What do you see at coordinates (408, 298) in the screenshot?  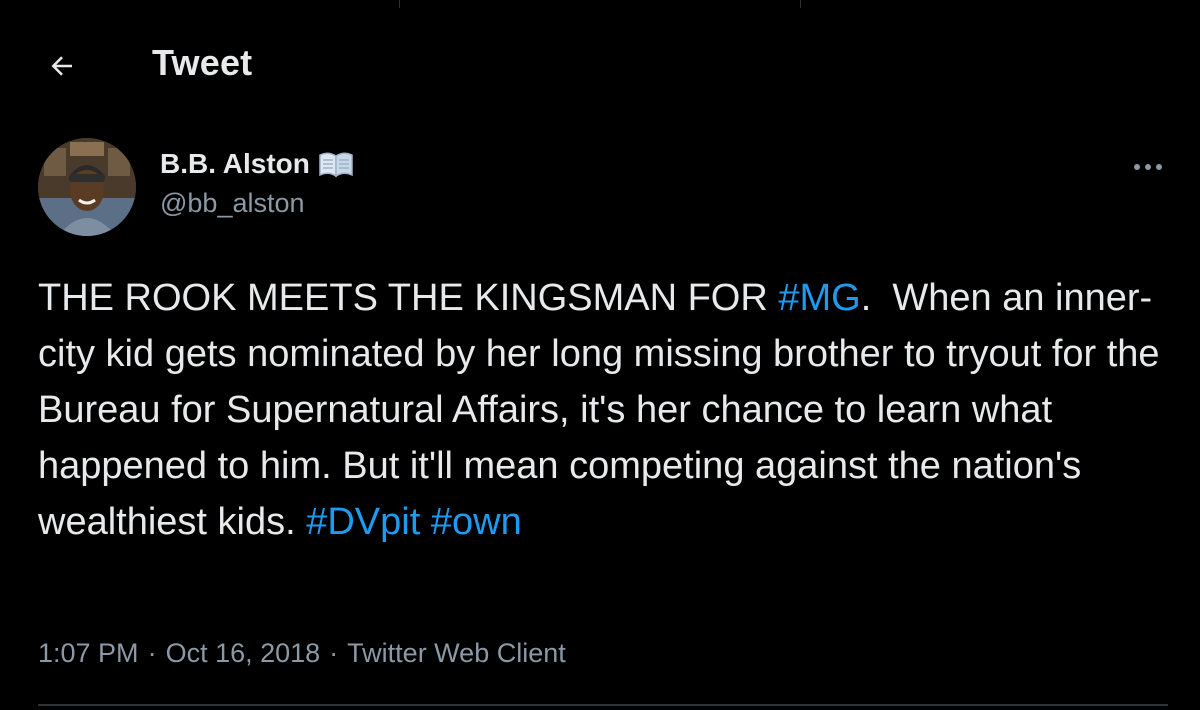 I see `tweet-text-segment: THE ROOK MEETS THE KINGSMAN FOR` at bounding box center [408, 298].